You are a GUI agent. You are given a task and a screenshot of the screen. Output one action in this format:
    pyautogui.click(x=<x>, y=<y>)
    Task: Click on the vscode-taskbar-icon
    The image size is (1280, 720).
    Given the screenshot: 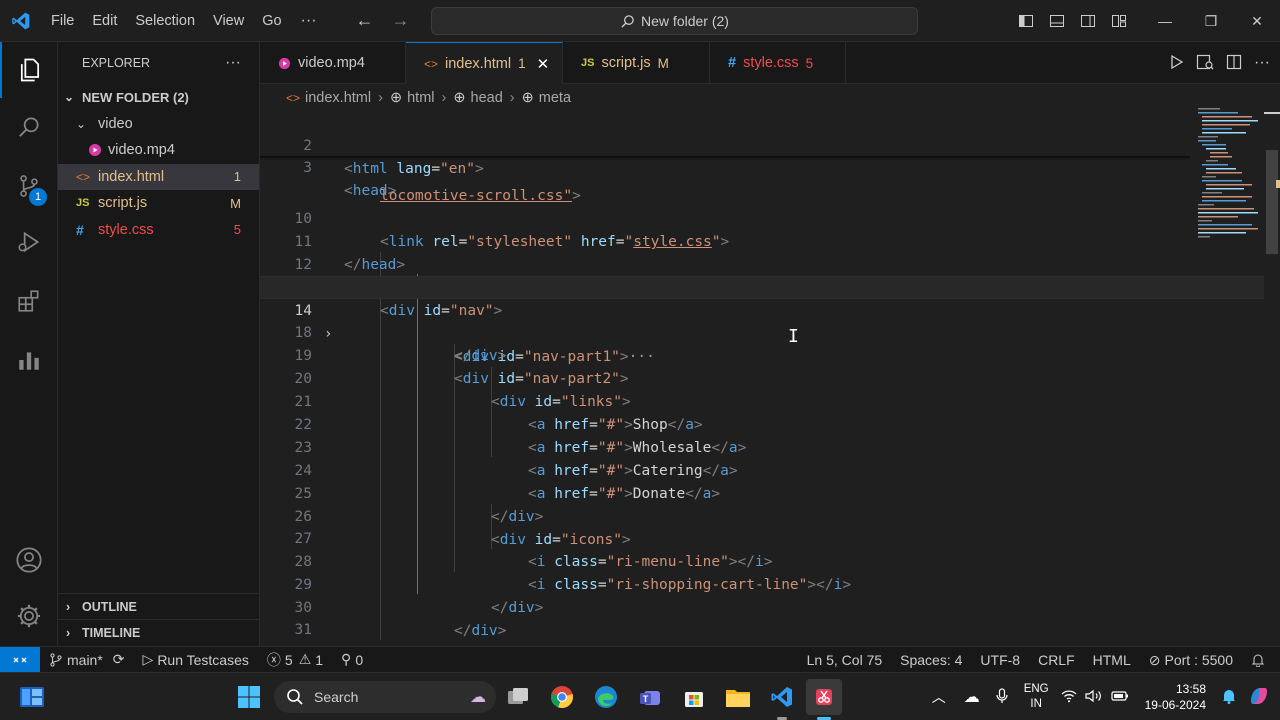 What is the action you would take?
    pyautogui.click(x=782, y=699)
    